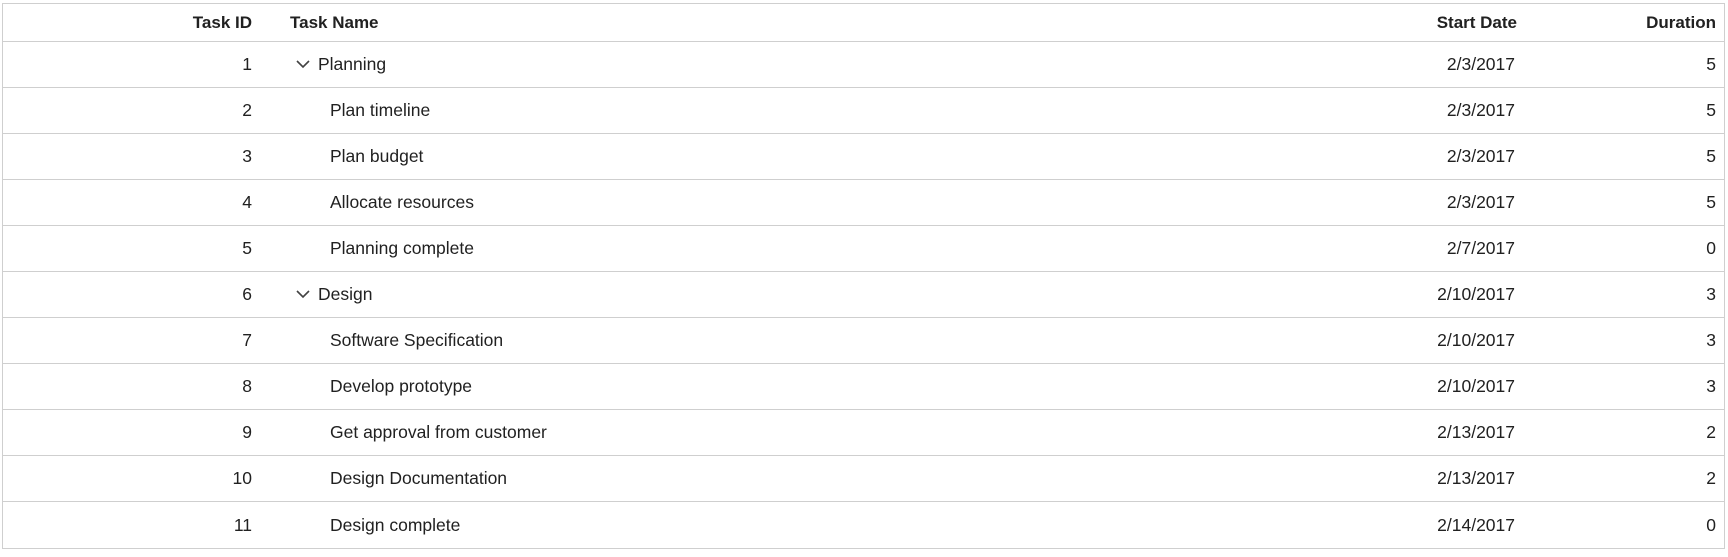 This screenshot has height=557, width=1728. I want to click on header-task-id: Task ID, so click(137, 23).